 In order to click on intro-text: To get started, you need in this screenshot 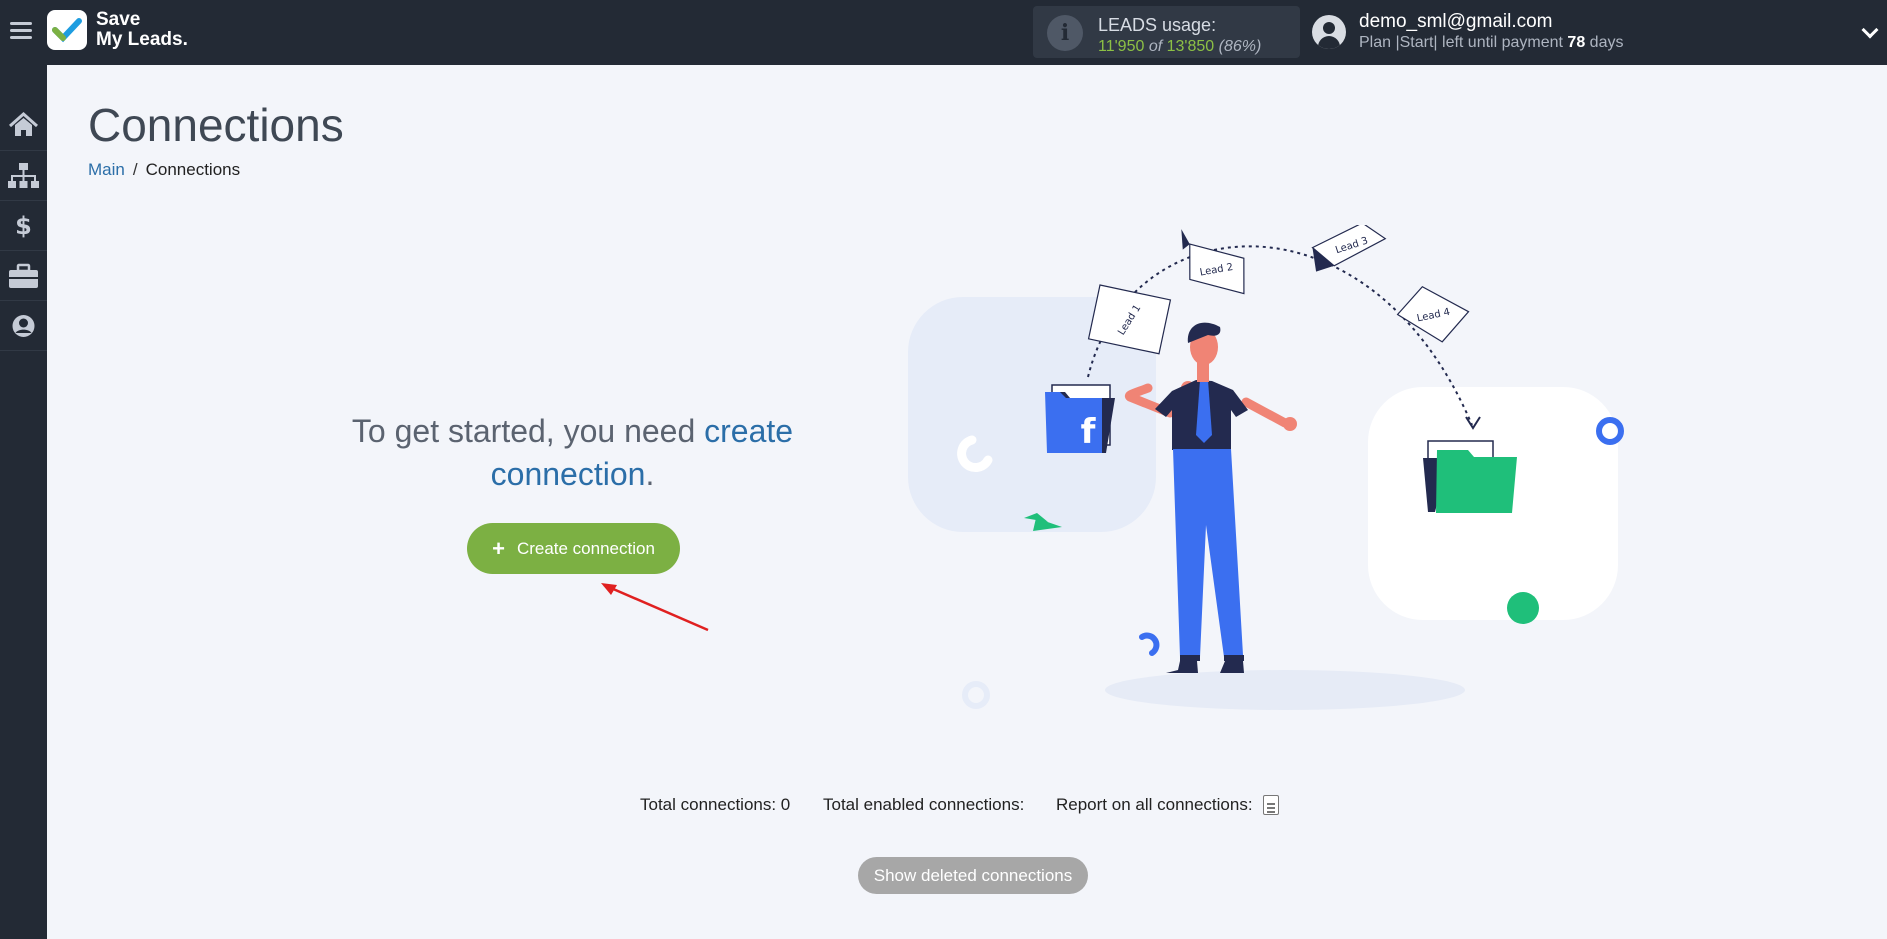, I will do `click(523, 431)`.